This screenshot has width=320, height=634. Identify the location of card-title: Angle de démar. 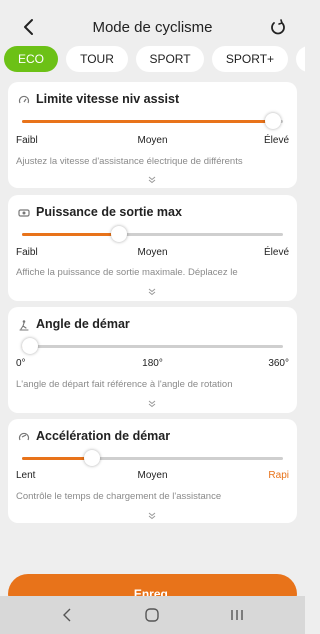
(83, 324).